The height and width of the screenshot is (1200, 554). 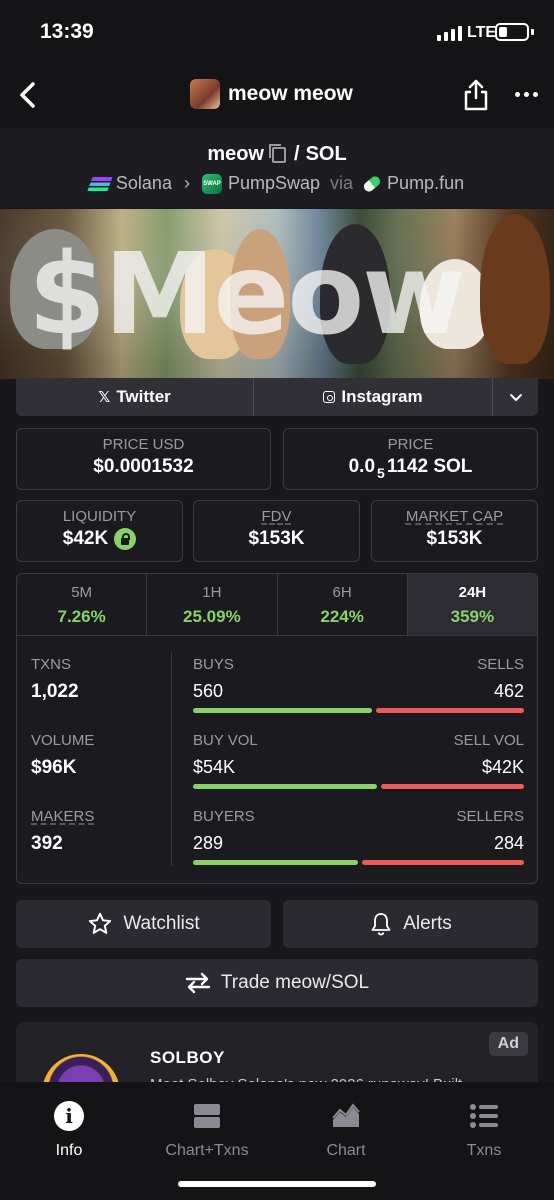 What do you see at coordinates (342, 592) in the screenshot?
I see `tab-label: 6H` at bounding box center [342, 592].